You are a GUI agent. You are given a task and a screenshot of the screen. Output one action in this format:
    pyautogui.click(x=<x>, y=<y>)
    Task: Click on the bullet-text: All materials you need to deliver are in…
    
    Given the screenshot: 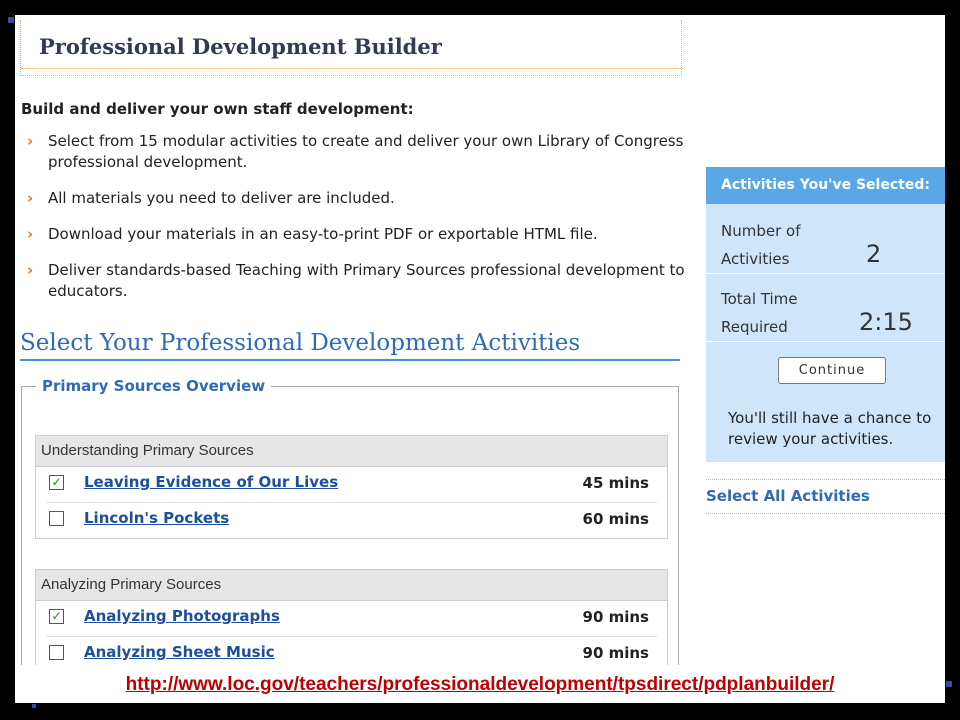 What is the action you would take?
    pyautogui.click(x=221, y=198)
    